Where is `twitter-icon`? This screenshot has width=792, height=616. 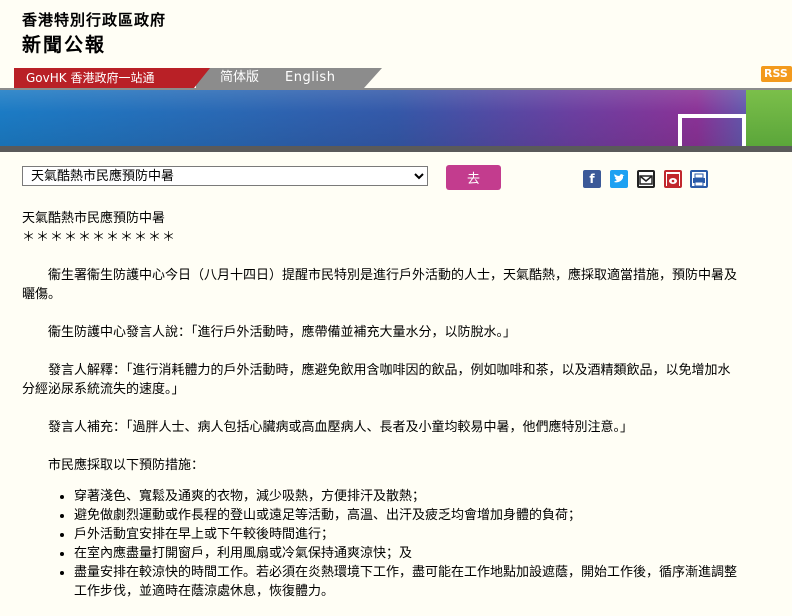 twitter-icon is located at coordinates (619, 179).